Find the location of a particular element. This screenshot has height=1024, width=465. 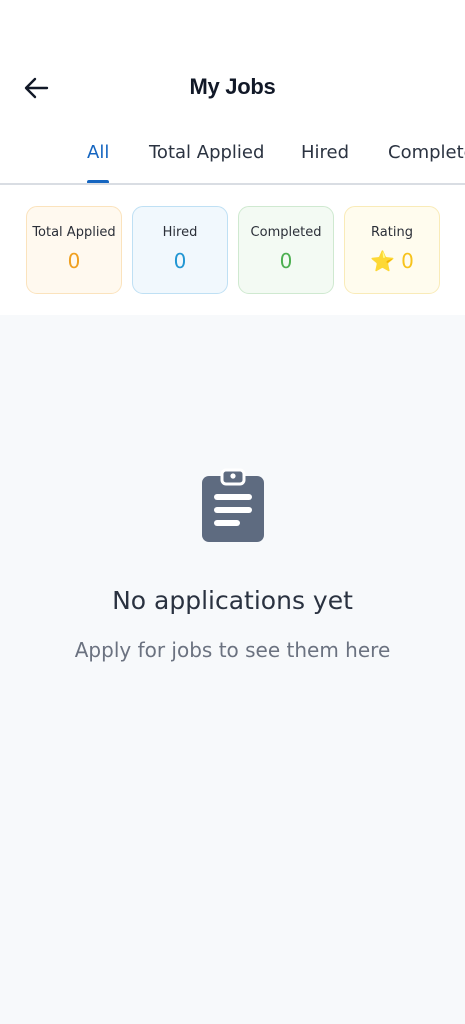

tab-completed: Completed is located at coordinates (426, 162).